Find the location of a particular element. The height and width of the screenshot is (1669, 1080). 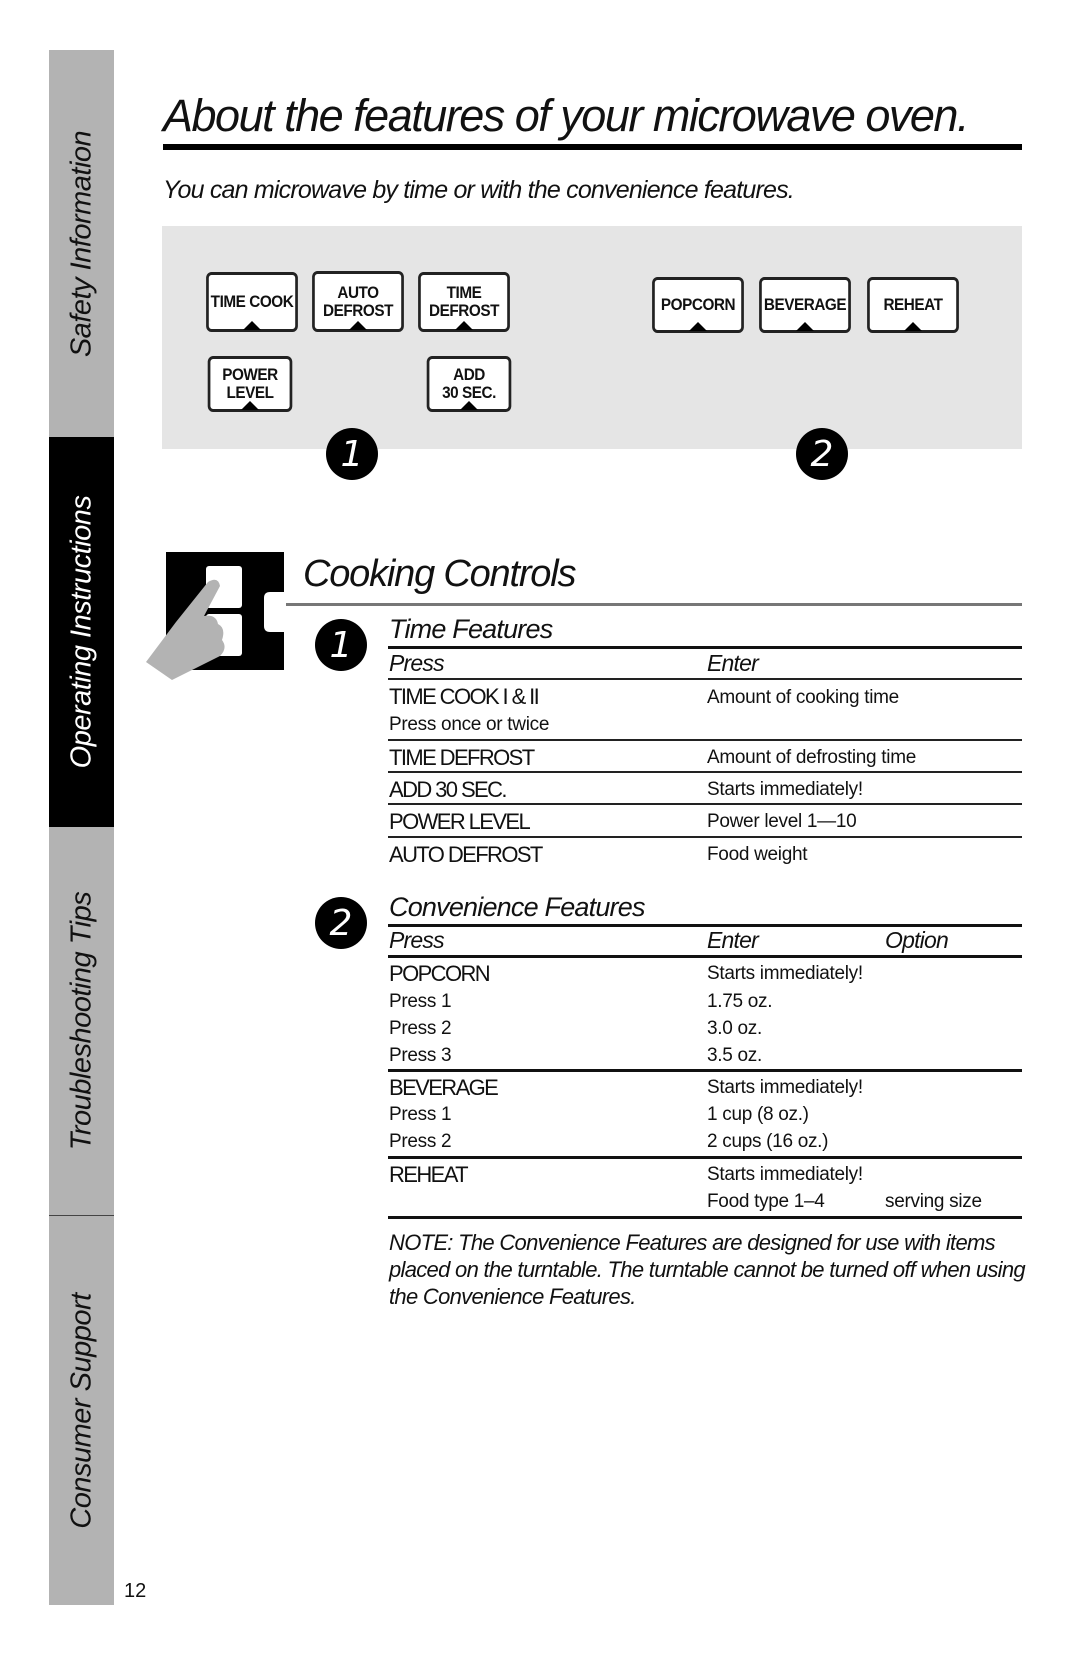

tab-label: Troubleshooting Tips is located at coordinates (81, 1021).